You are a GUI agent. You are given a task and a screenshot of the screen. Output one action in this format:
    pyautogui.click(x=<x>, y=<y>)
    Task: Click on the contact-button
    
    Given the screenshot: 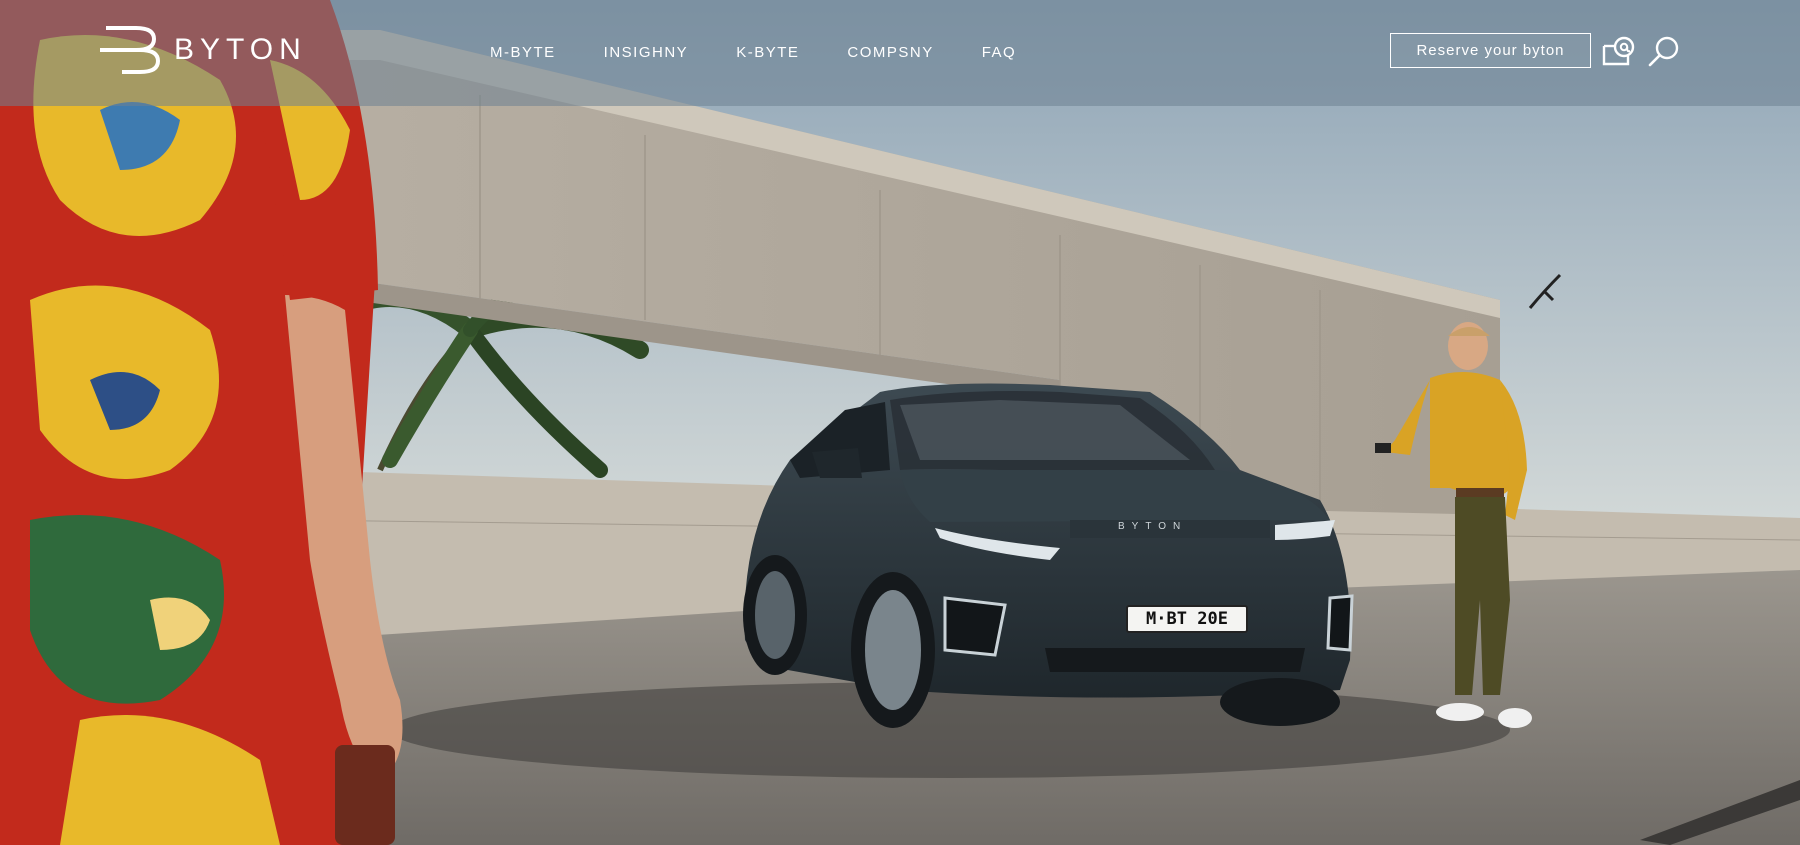 What is the action you would take?
    pyautogui.click(x=1618, y=52)
    